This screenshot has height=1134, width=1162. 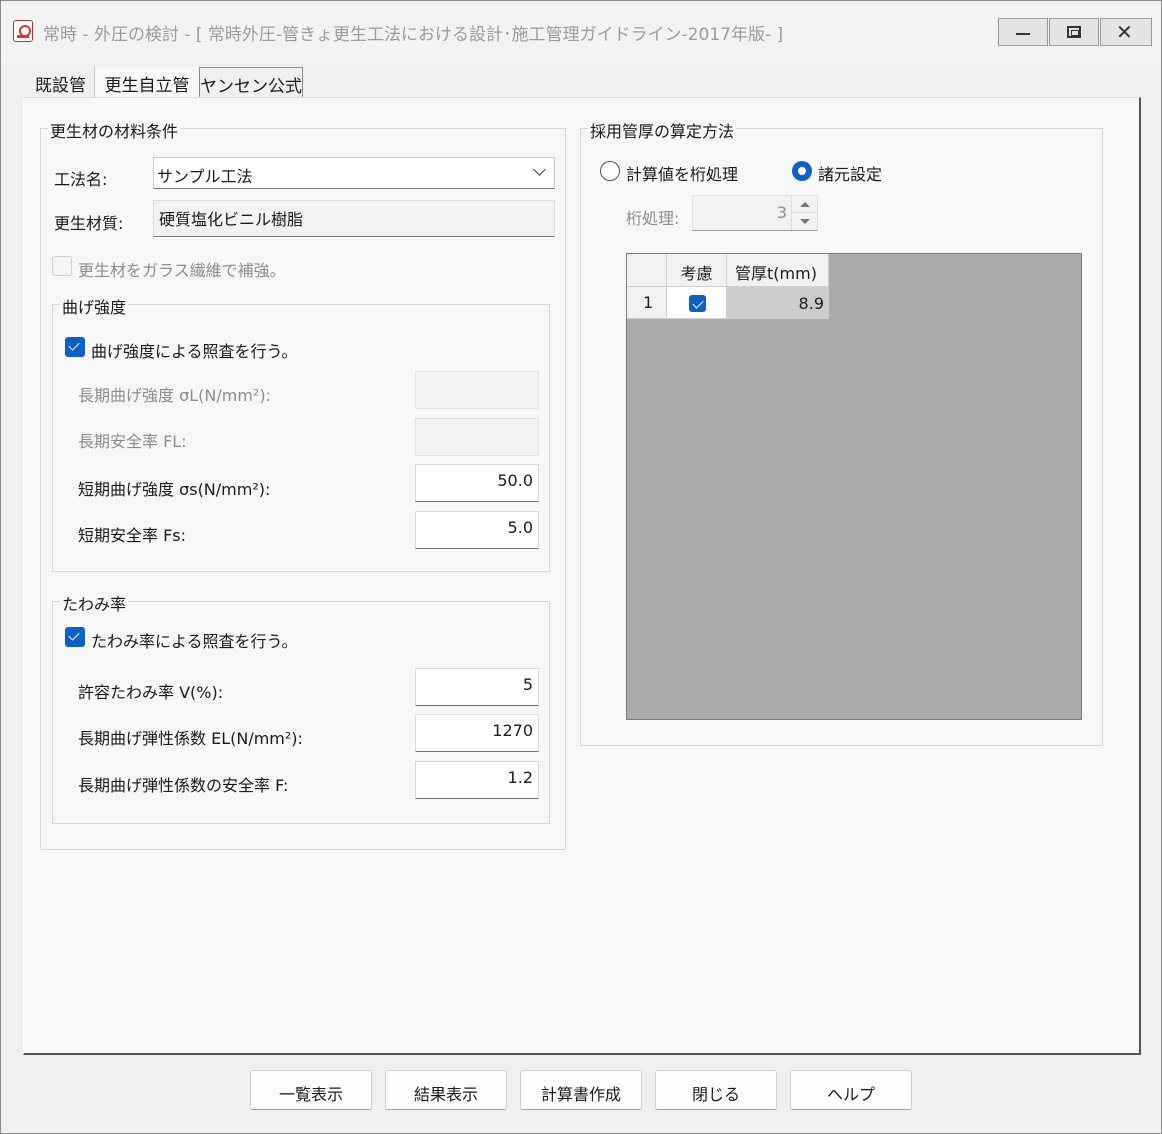 What do you see at coordinates (811, 303) in the screenshot?
I see `grid-cell-thickness-value: 8.9` at bounding box center [811, 303].